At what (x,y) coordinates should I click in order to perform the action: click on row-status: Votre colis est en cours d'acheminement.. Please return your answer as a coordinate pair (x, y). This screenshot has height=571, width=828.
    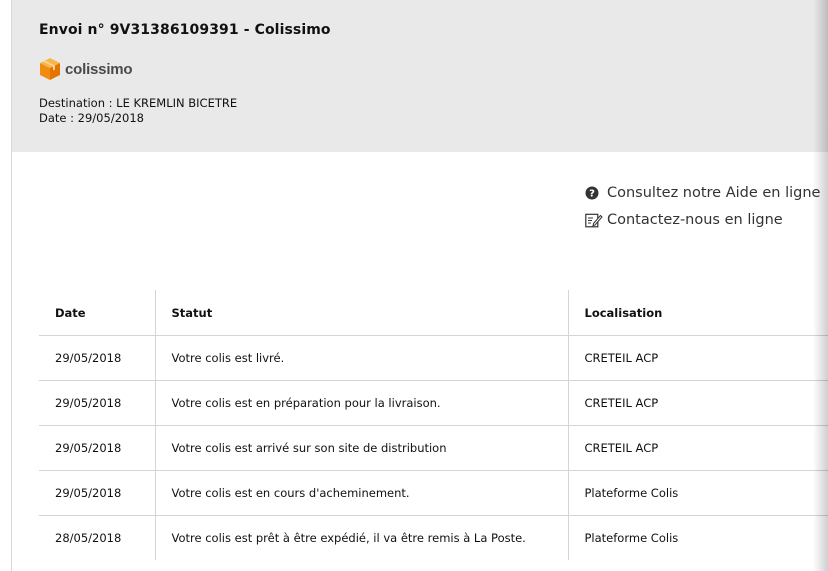
    Looking at the image, I should click on (361, 493).